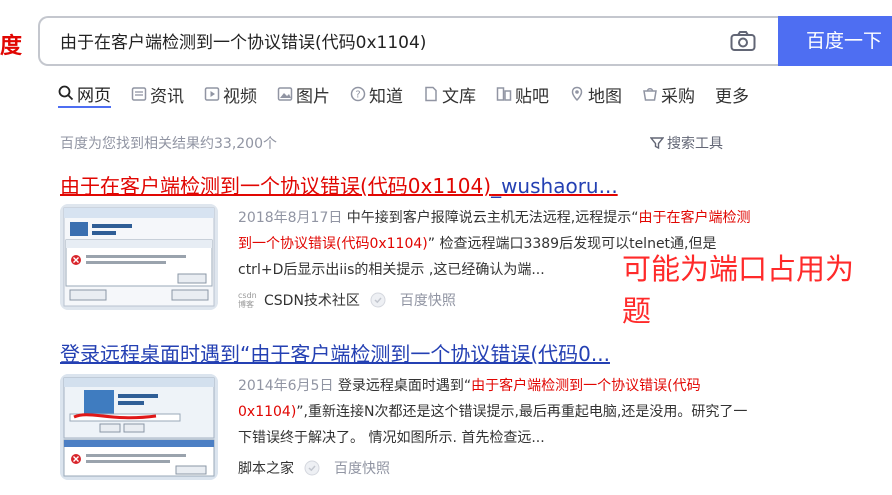 This screenshot has width=892, height=495. I want to click on search-icon, so click(66, 93).